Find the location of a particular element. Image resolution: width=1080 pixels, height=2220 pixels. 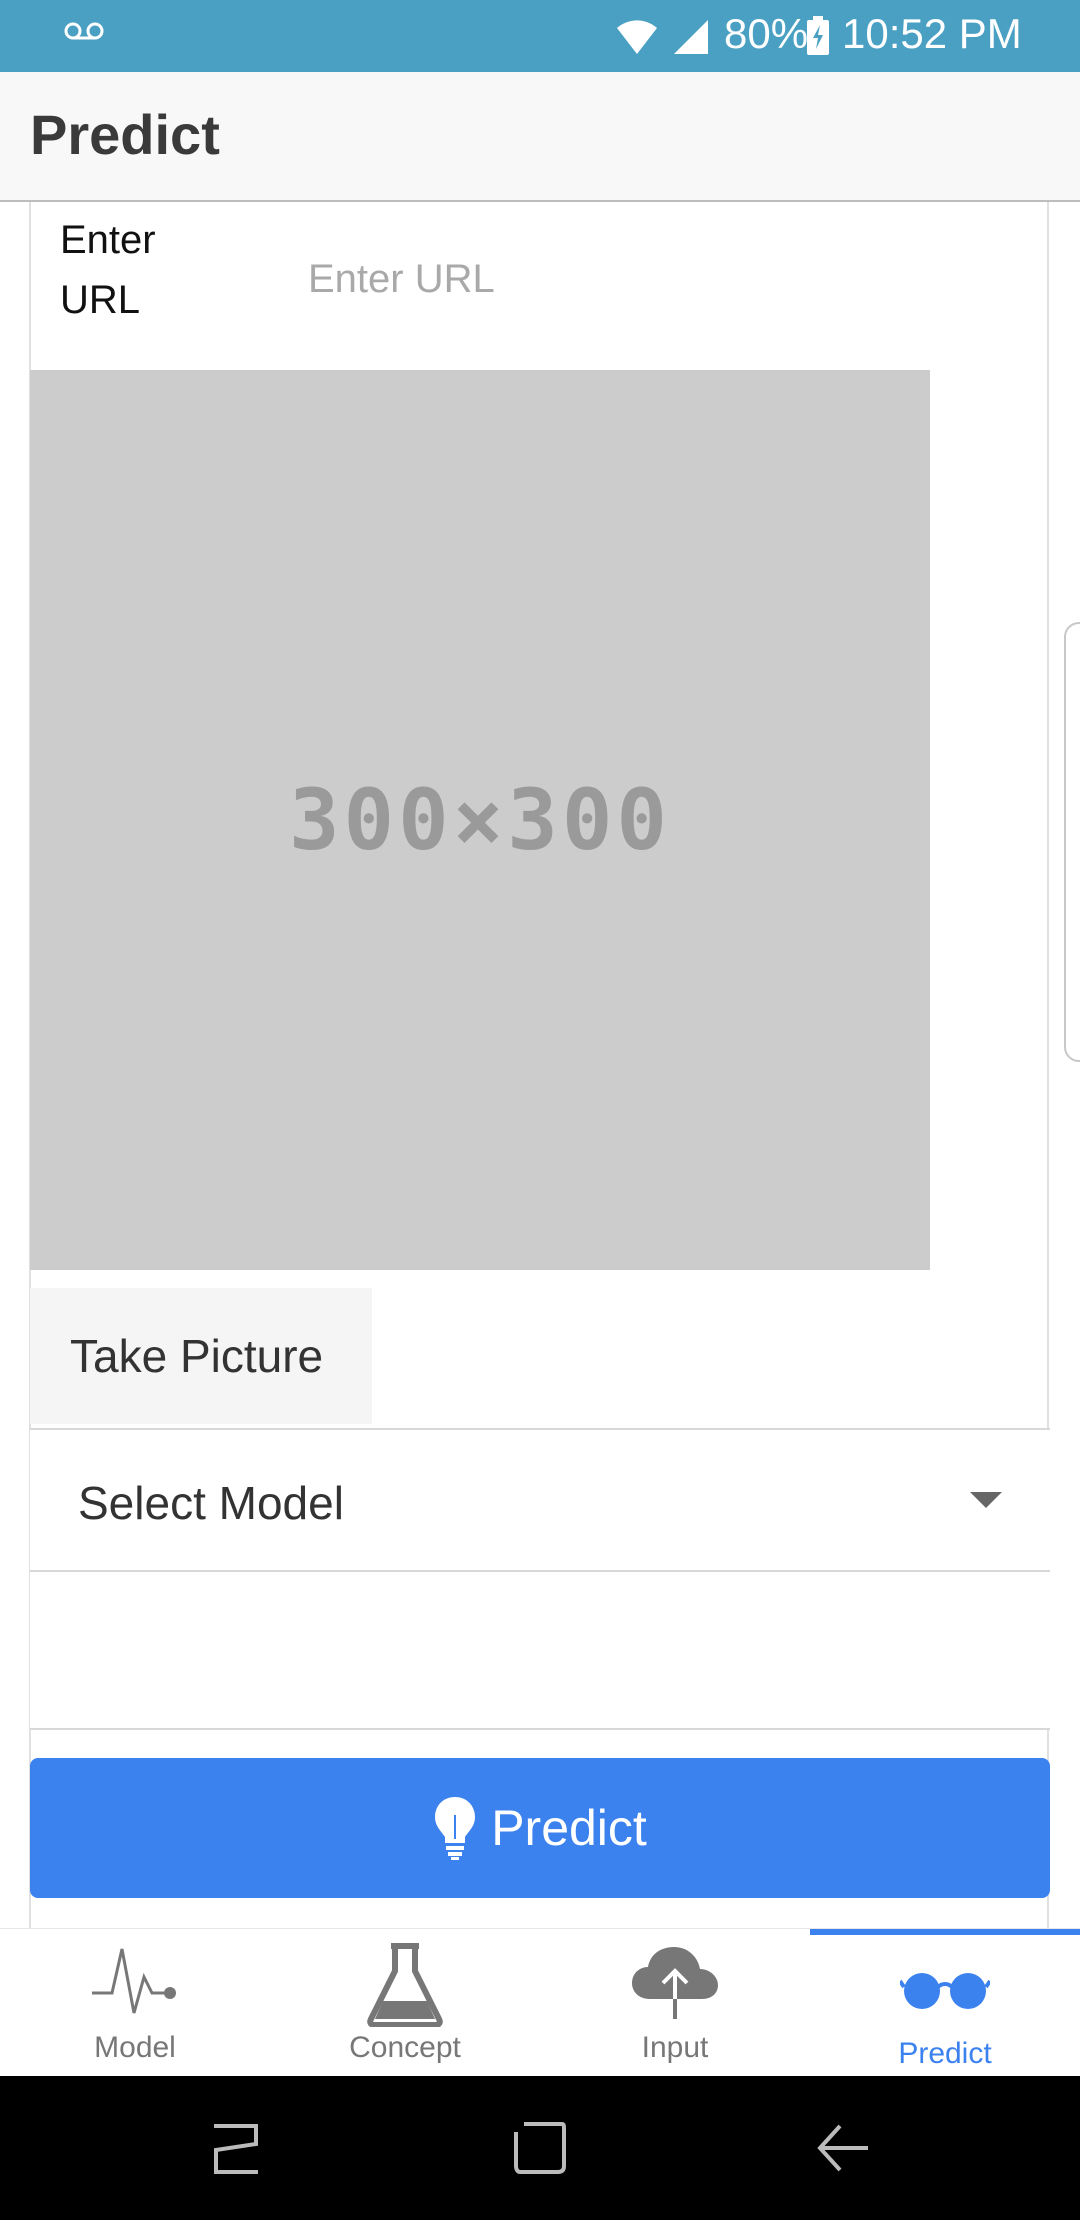

pulse-icon is located at coordinates (134, 1981).